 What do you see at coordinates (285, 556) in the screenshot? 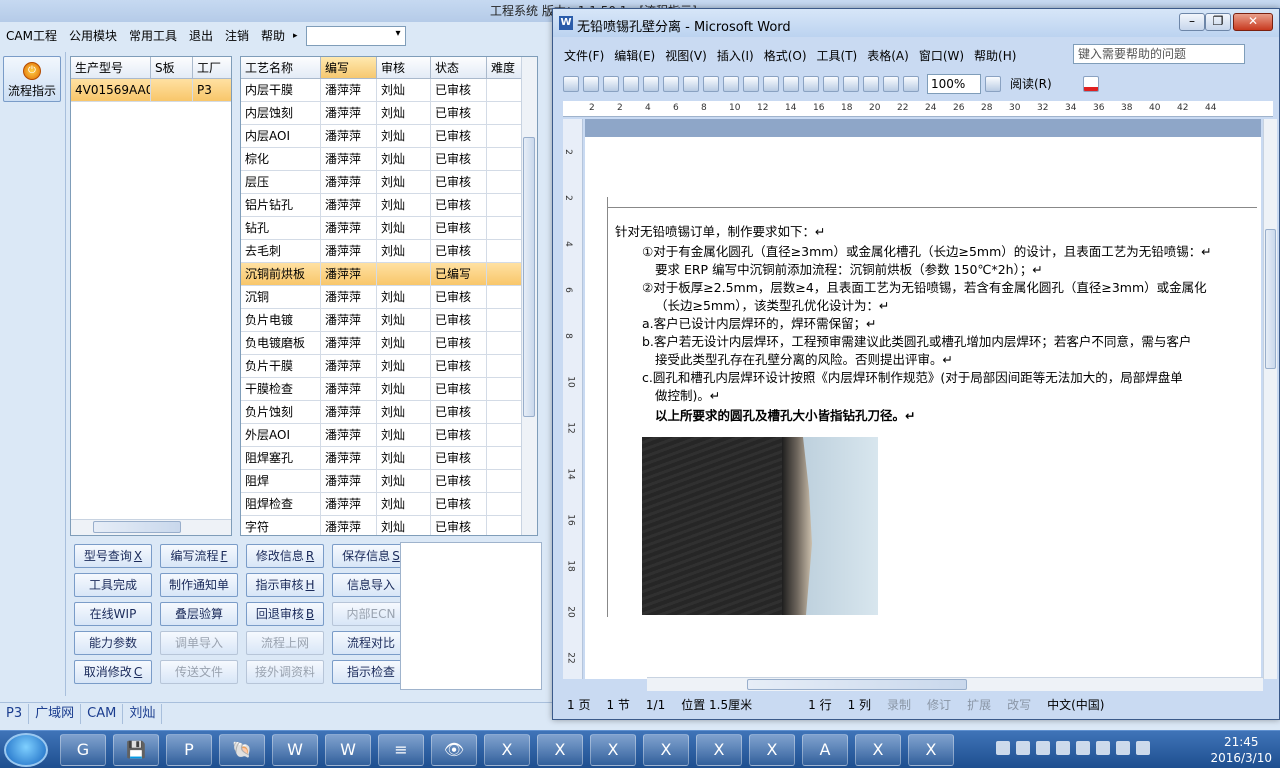
I see `cmd-button-3: 修改信息 R` at bounding box center [285, 556].